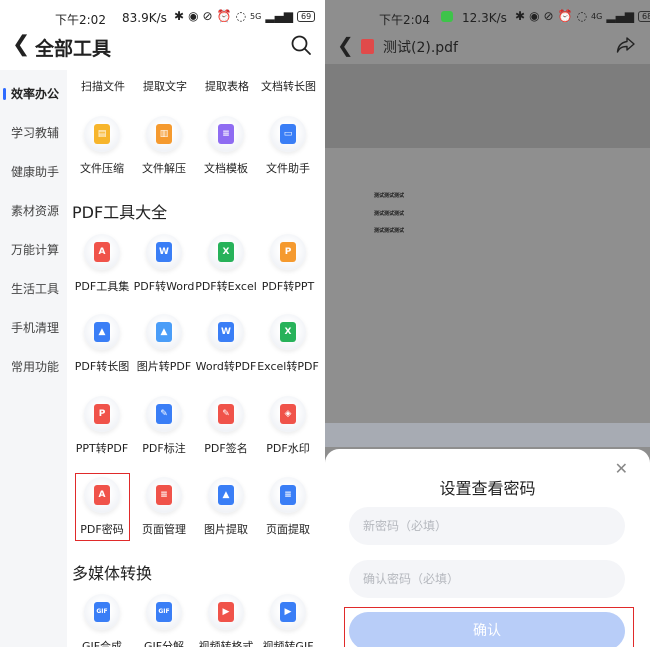 Image resolution: width=650 pixels, height=647 pixels. Describe the element at coordinates (73, 49) in the screenshot. I see `page-title: 全部工具` at that location.